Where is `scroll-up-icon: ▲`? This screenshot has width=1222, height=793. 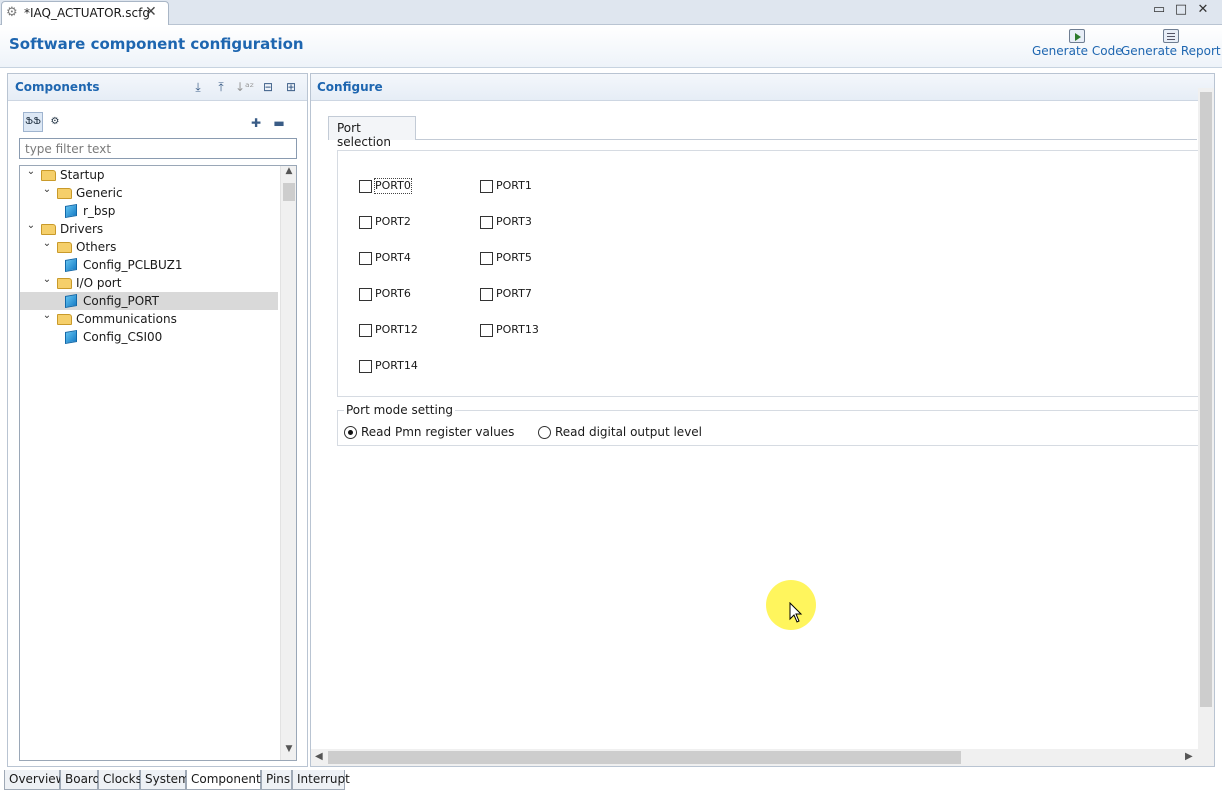 scroll-up-icon: ▲ is located at coordinates (288, 171).